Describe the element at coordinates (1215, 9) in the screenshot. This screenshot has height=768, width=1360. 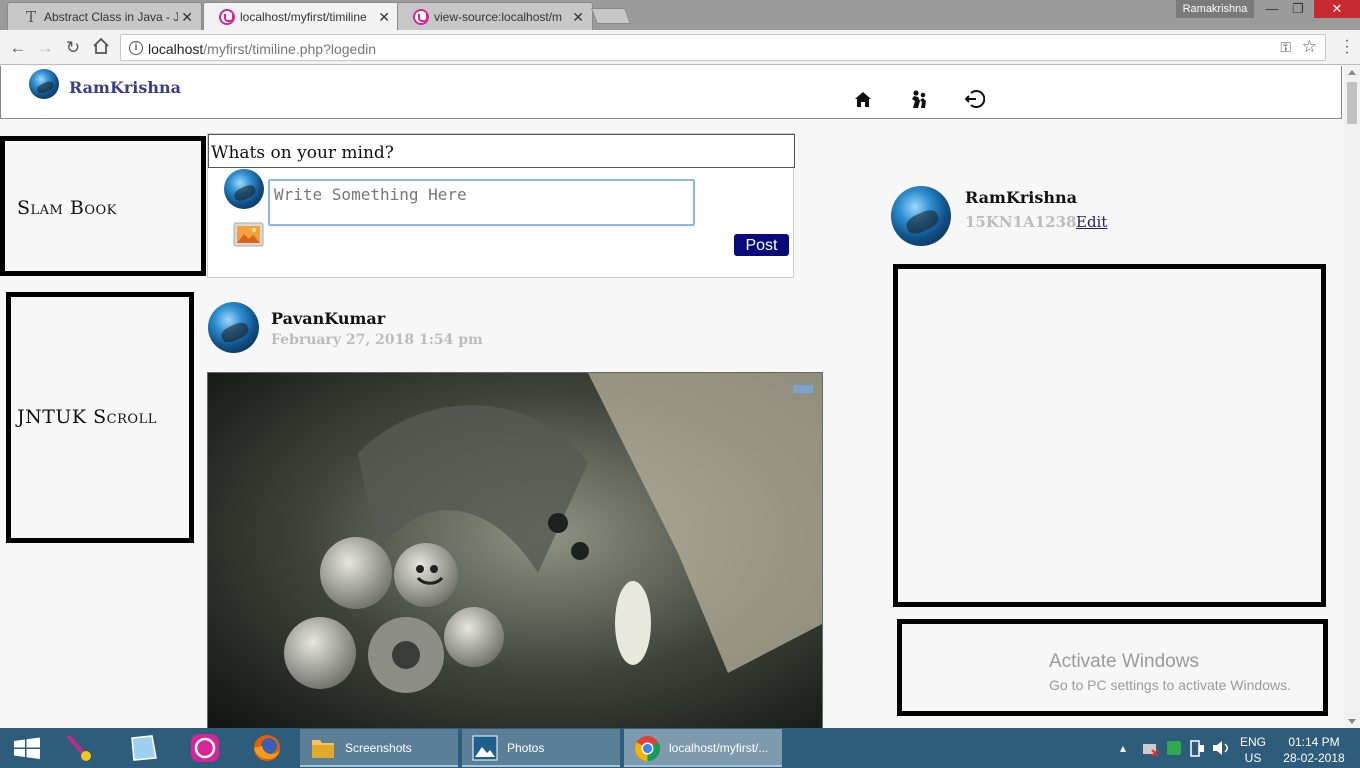
I see `profile-name: Ramakrishna` at that location.